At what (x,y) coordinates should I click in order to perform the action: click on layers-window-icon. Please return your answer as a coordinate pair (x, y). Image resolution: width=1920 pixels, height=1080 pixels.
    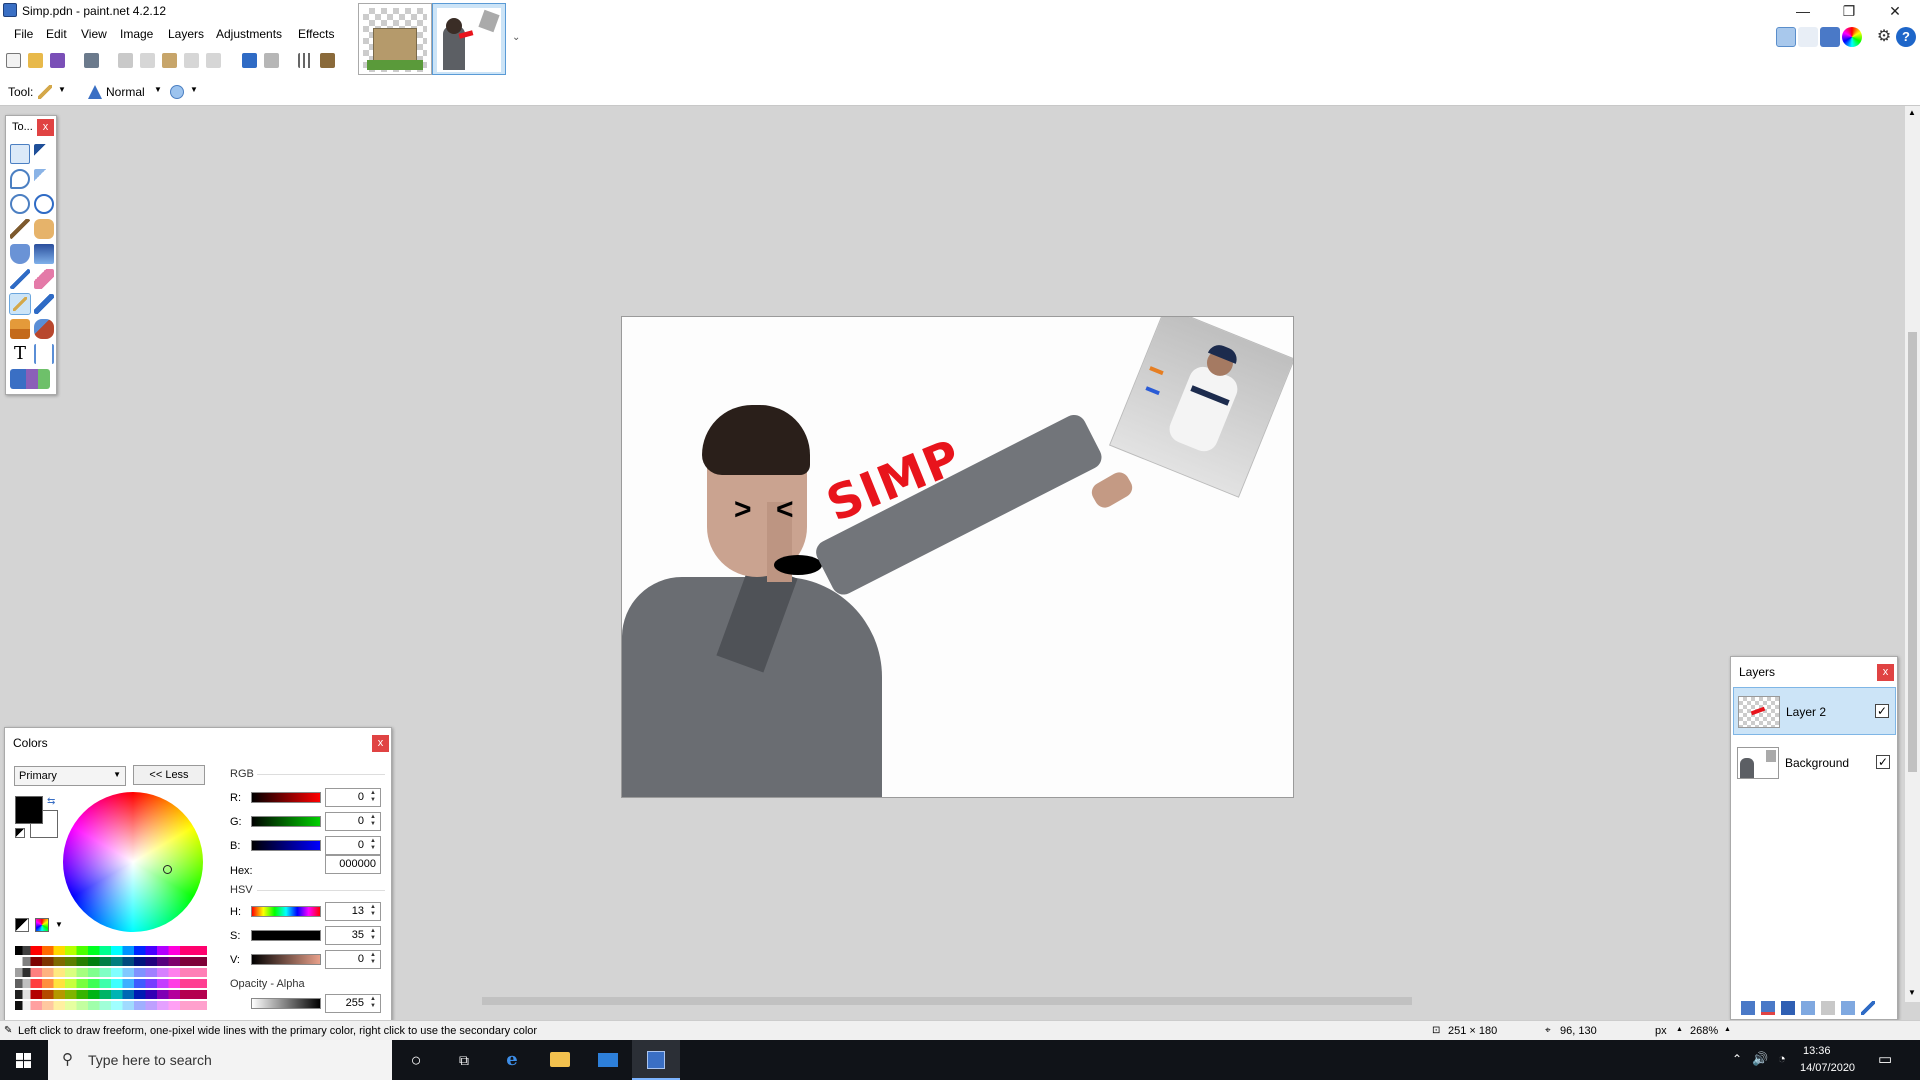
    Looking at the image, I should click on (1830, 37).